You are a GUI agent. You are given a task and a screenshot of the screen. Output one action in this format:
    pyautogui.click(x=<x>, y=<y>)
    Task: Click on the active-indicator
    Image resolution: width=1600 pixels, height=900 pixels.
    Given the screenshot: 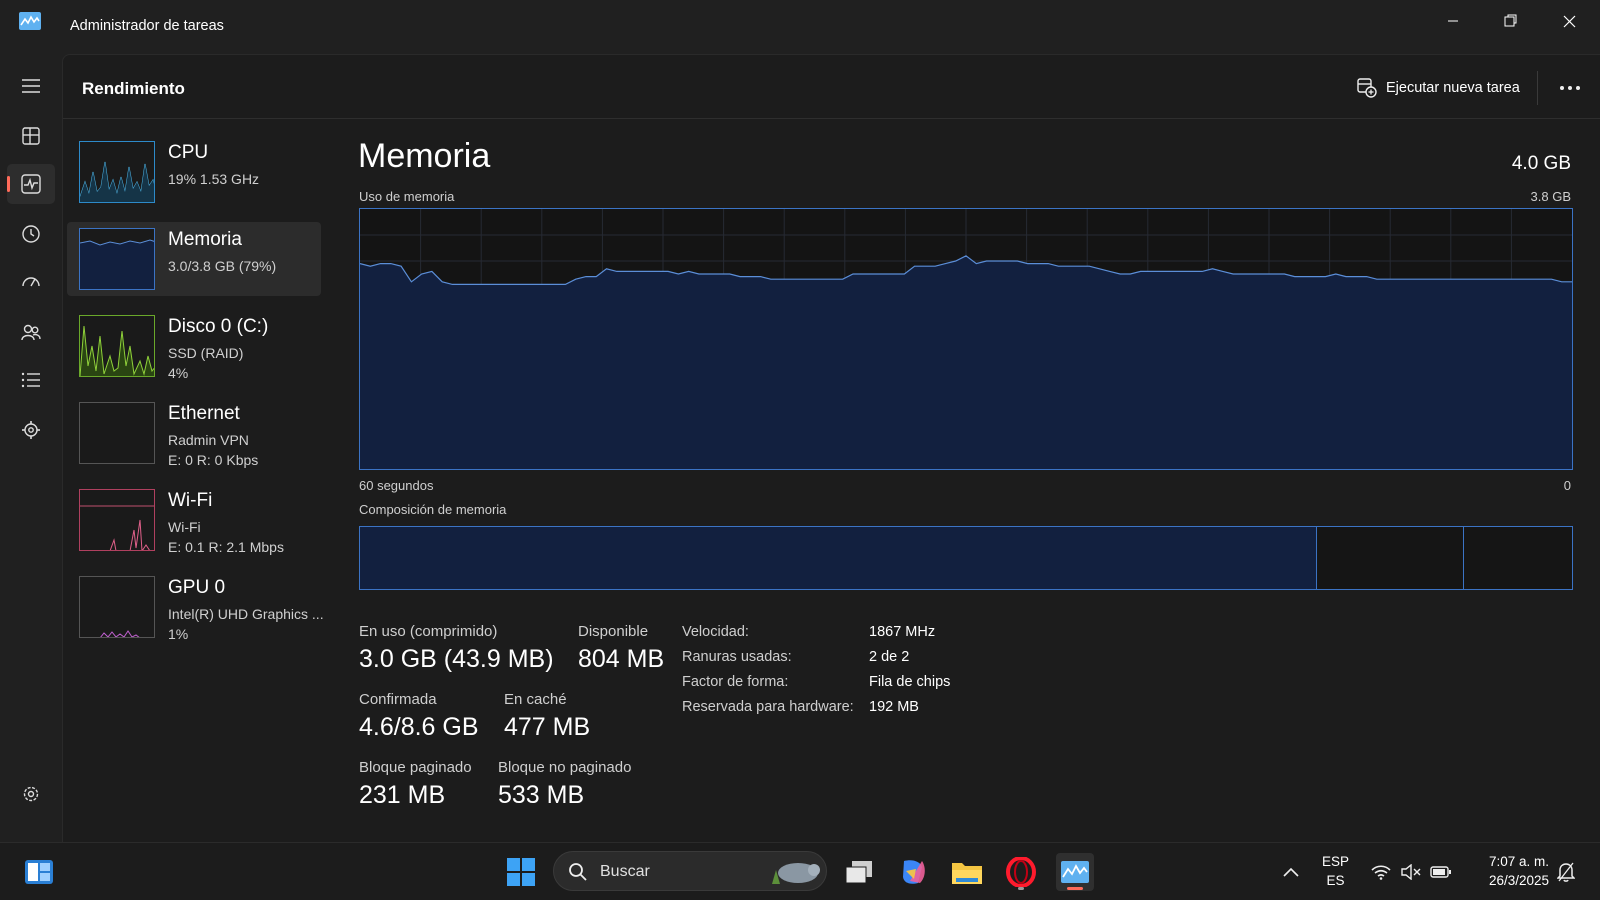 What is the action you would take?
    pyautogui.click(x=8, y=184)
    